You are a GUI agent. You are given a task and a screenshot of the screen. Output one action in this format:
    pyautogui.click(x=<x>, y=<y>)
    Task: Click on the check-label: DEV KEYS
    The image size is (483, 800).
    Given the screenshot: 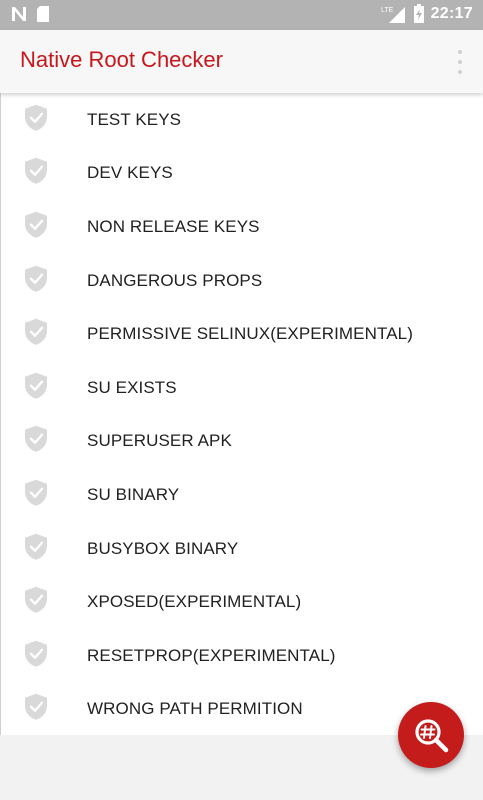 What is the action you would take?
    pyautogui.click(x=130, y=173)
    